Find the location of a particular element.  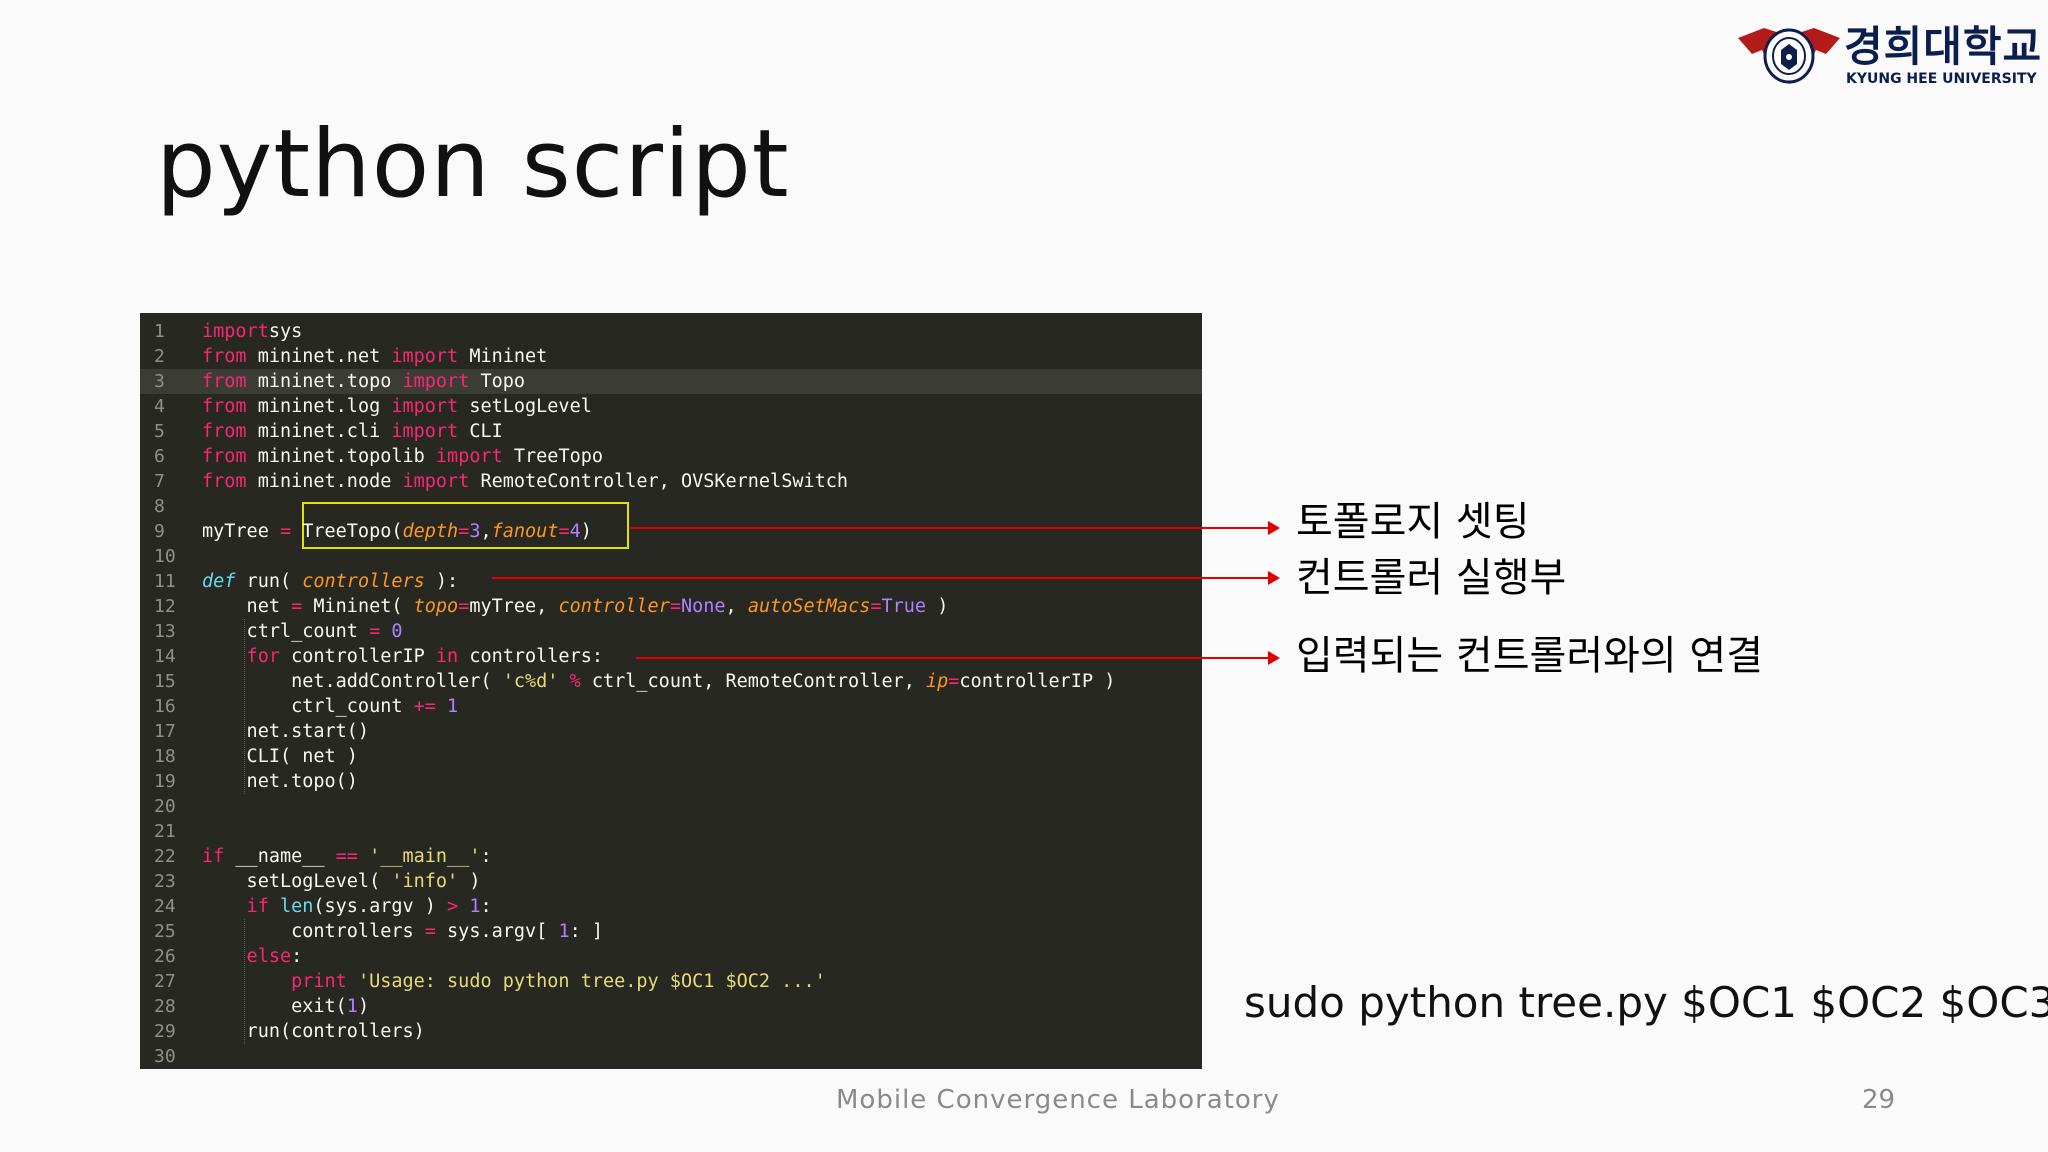

code-line: 5 from mininet.cli import CLI is located at coordinates (671, 431).